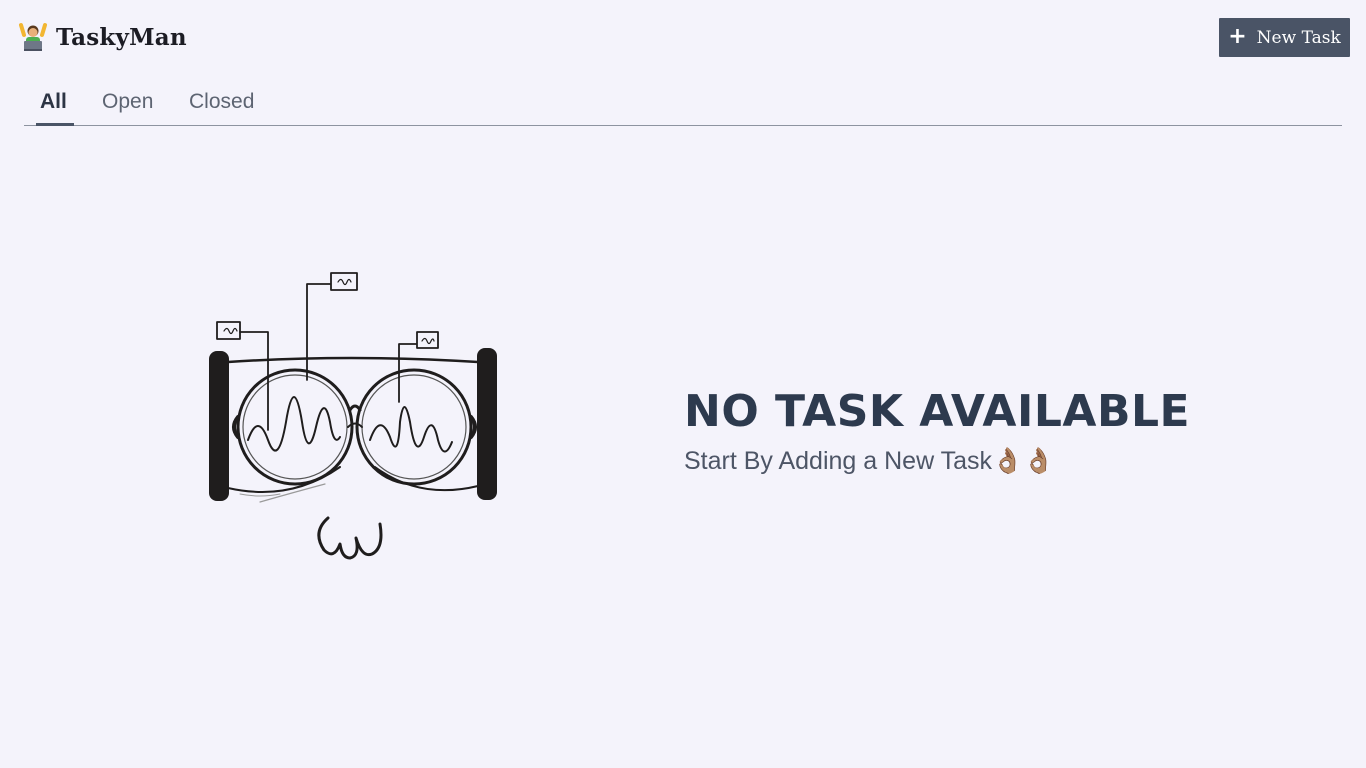 Image resolution: width=1366 pixels, height=768 pixels. I want to click on plus-icon: +, so click(1237, 36).